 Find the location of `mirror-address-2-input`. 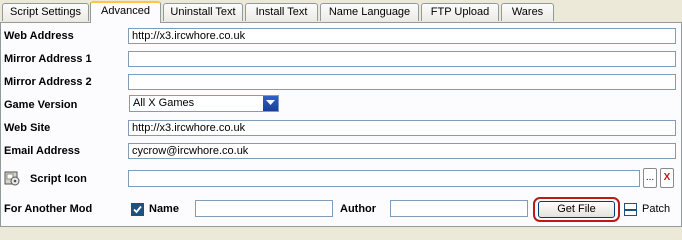

mirror-address-2-input is located at coordinates (402, 82).